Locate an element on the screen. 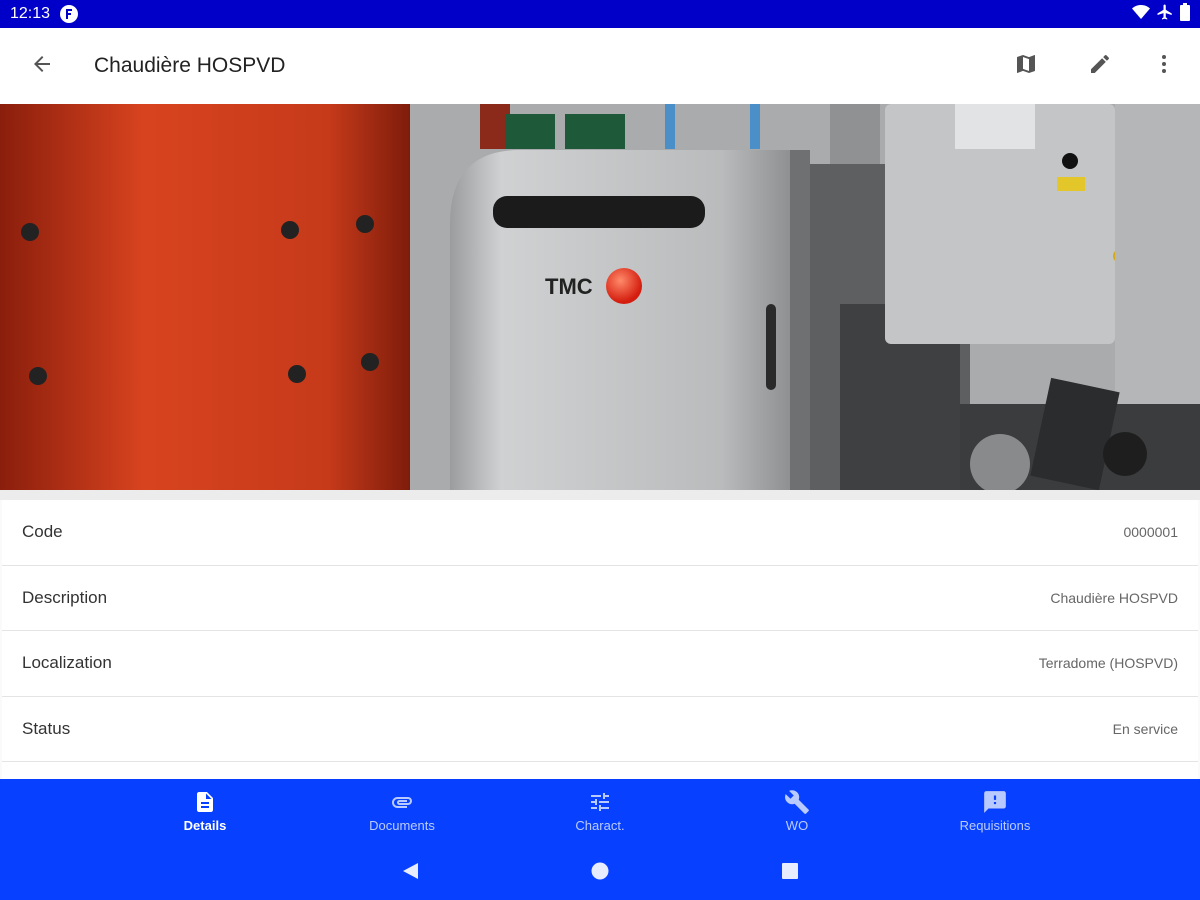 Image resolution: width=1200 pixels, height=900 pixels. f-circle-icon is located at coordinates (69, 14).